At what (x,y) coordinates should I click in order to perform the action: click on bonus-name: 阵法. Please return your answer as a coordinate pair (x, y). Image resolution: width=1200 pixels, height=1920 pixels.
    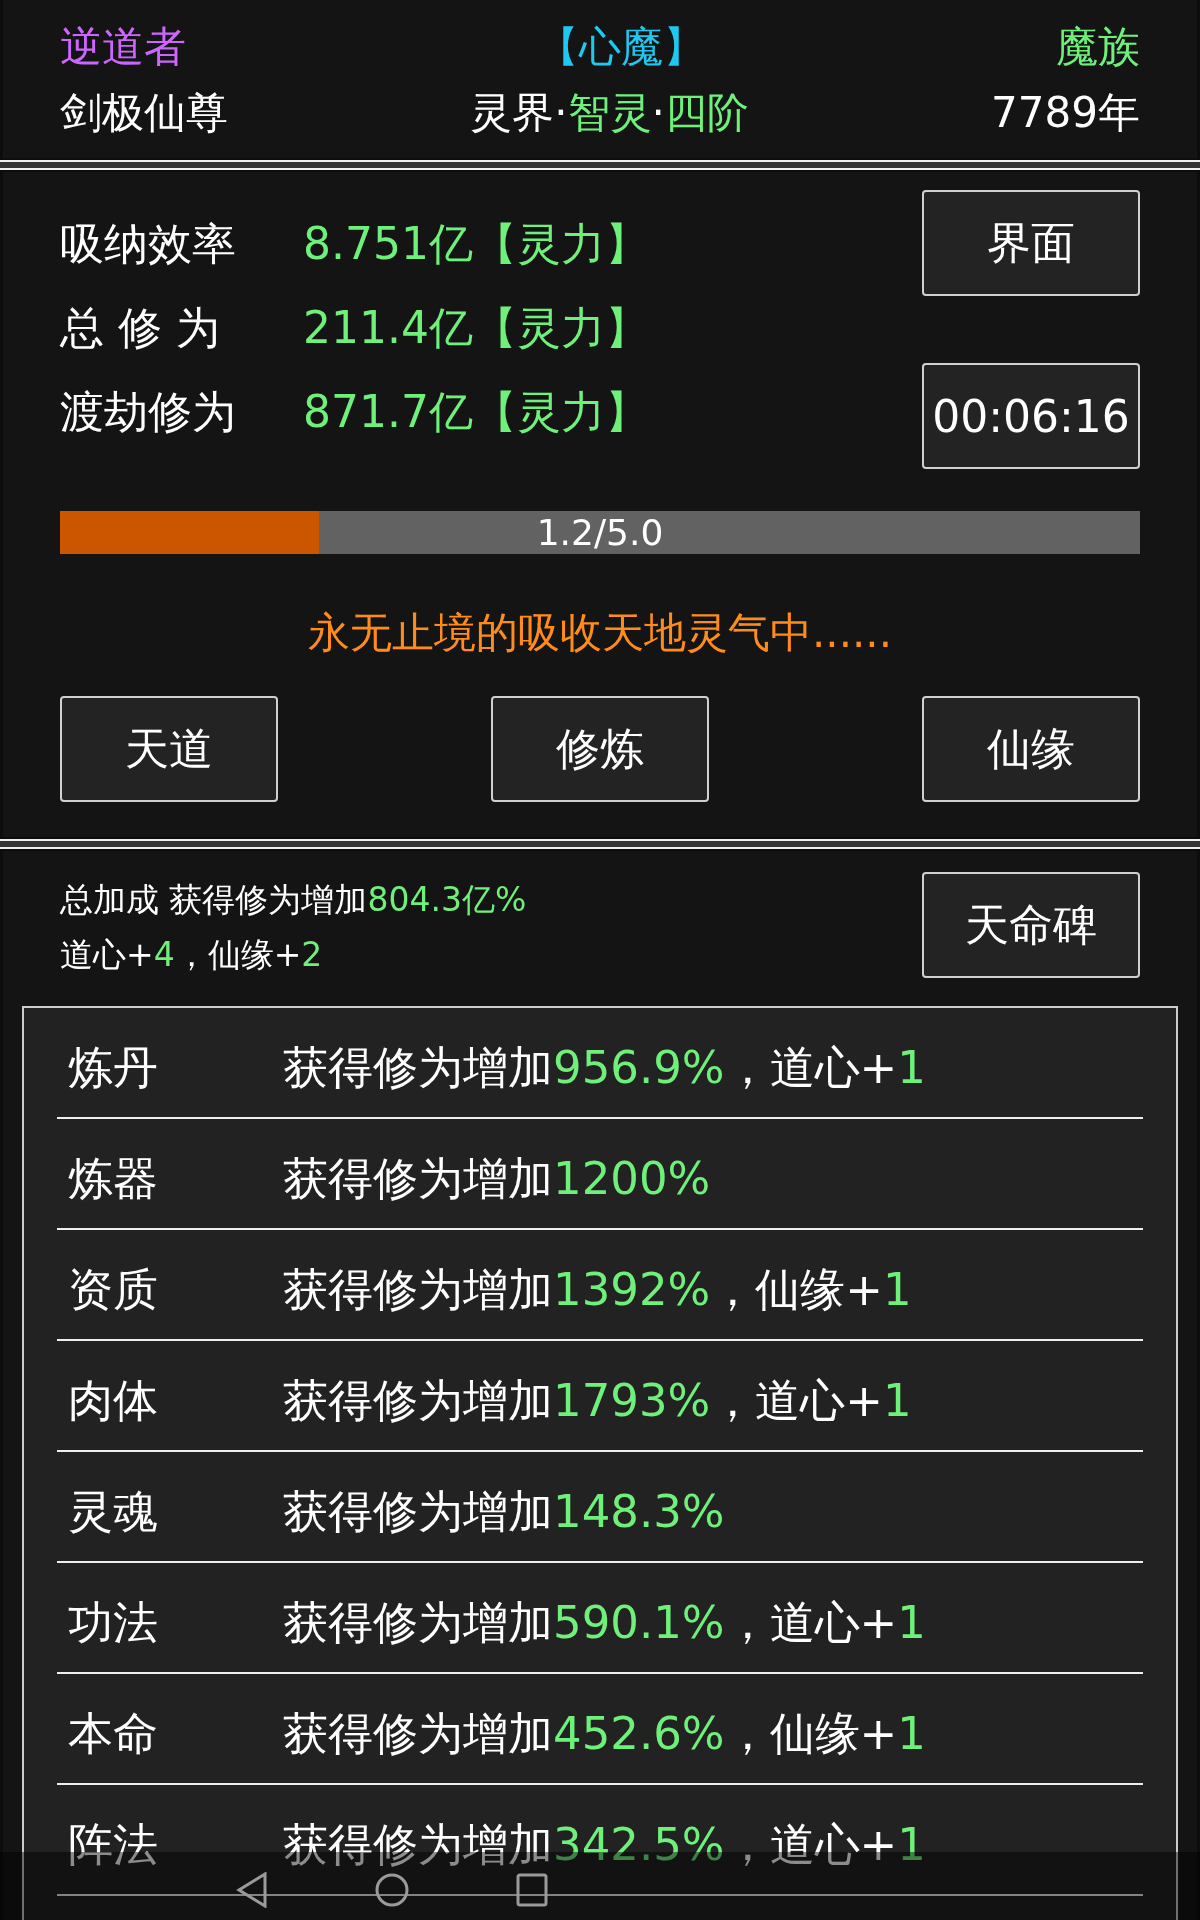
    Looking at the image, I should click on (113, 1845).